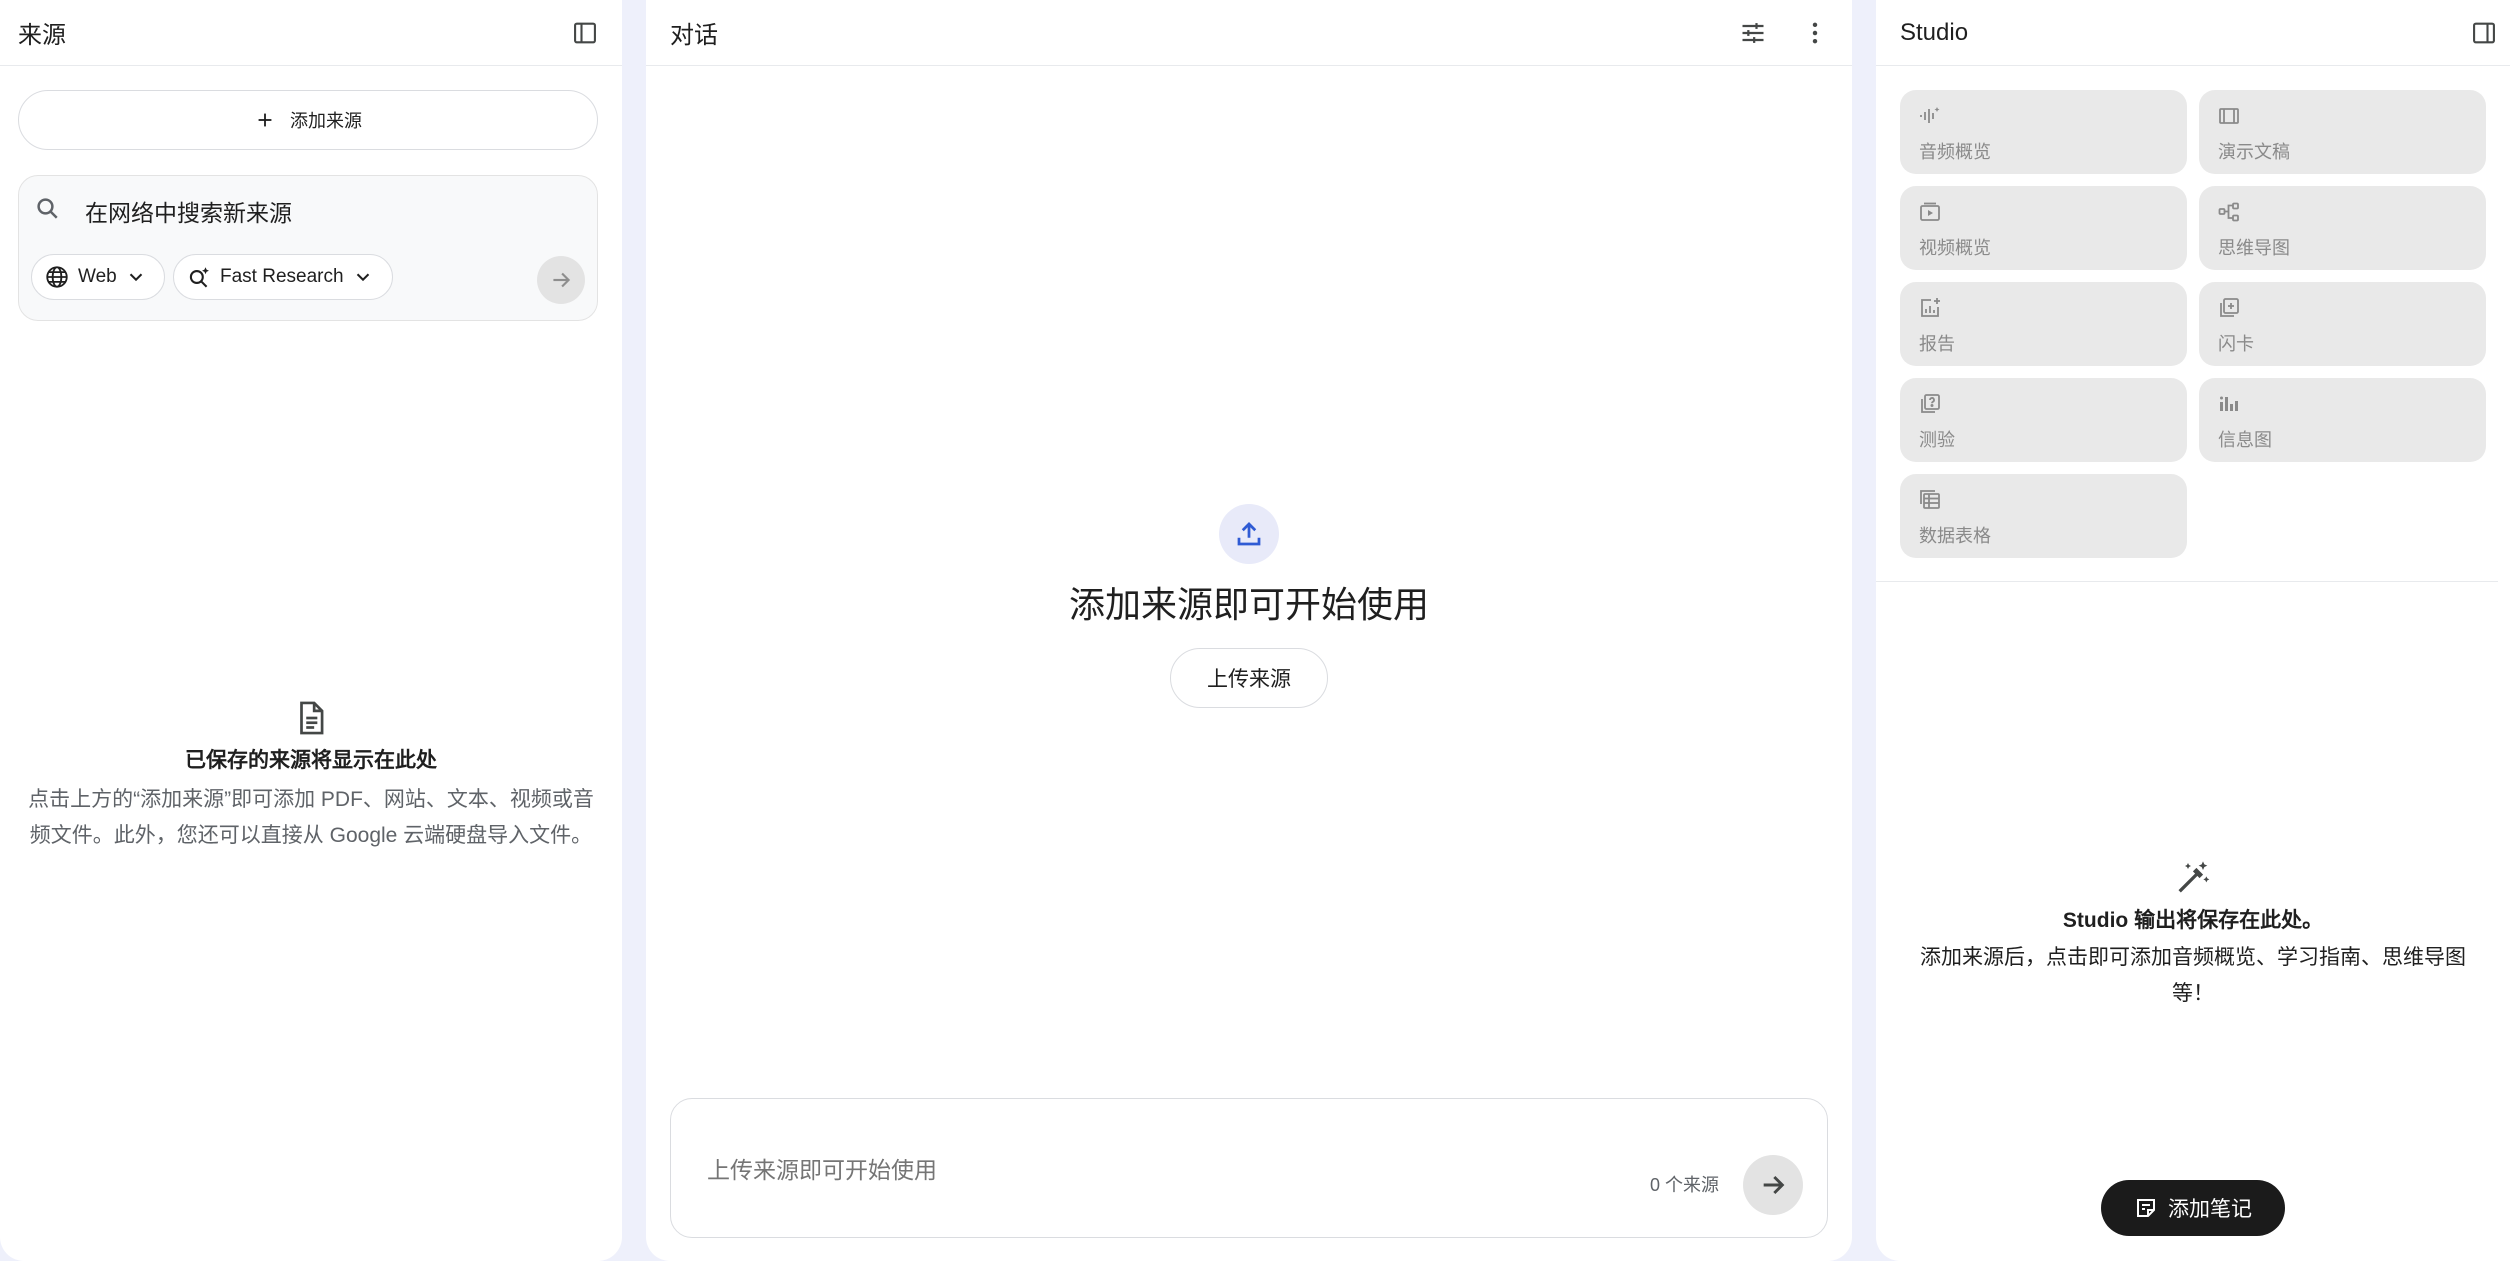 This screenshot has width=2510, height=1261. I want to click on research-mode-select: Fast Research, so click(283, 277).